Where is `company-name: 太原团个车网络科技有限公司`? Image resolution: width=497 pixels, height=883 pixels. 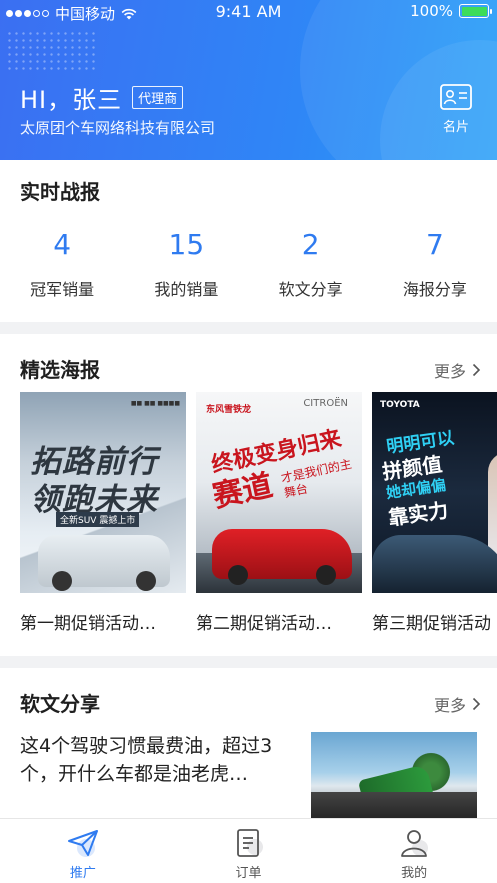 company-name: 太原团个车网络科技有限公司 is located at coordinates (118, 128).